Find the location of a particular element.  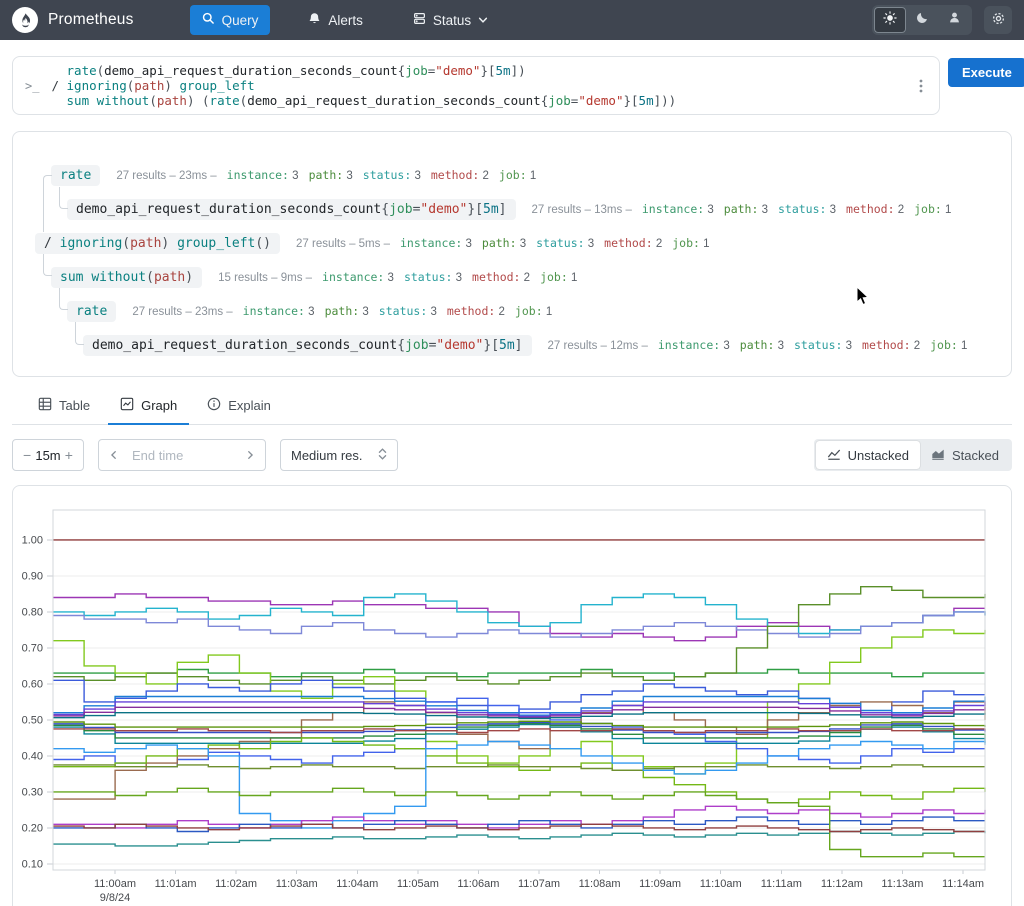

moon-icon is located at coordinates (922, 20).